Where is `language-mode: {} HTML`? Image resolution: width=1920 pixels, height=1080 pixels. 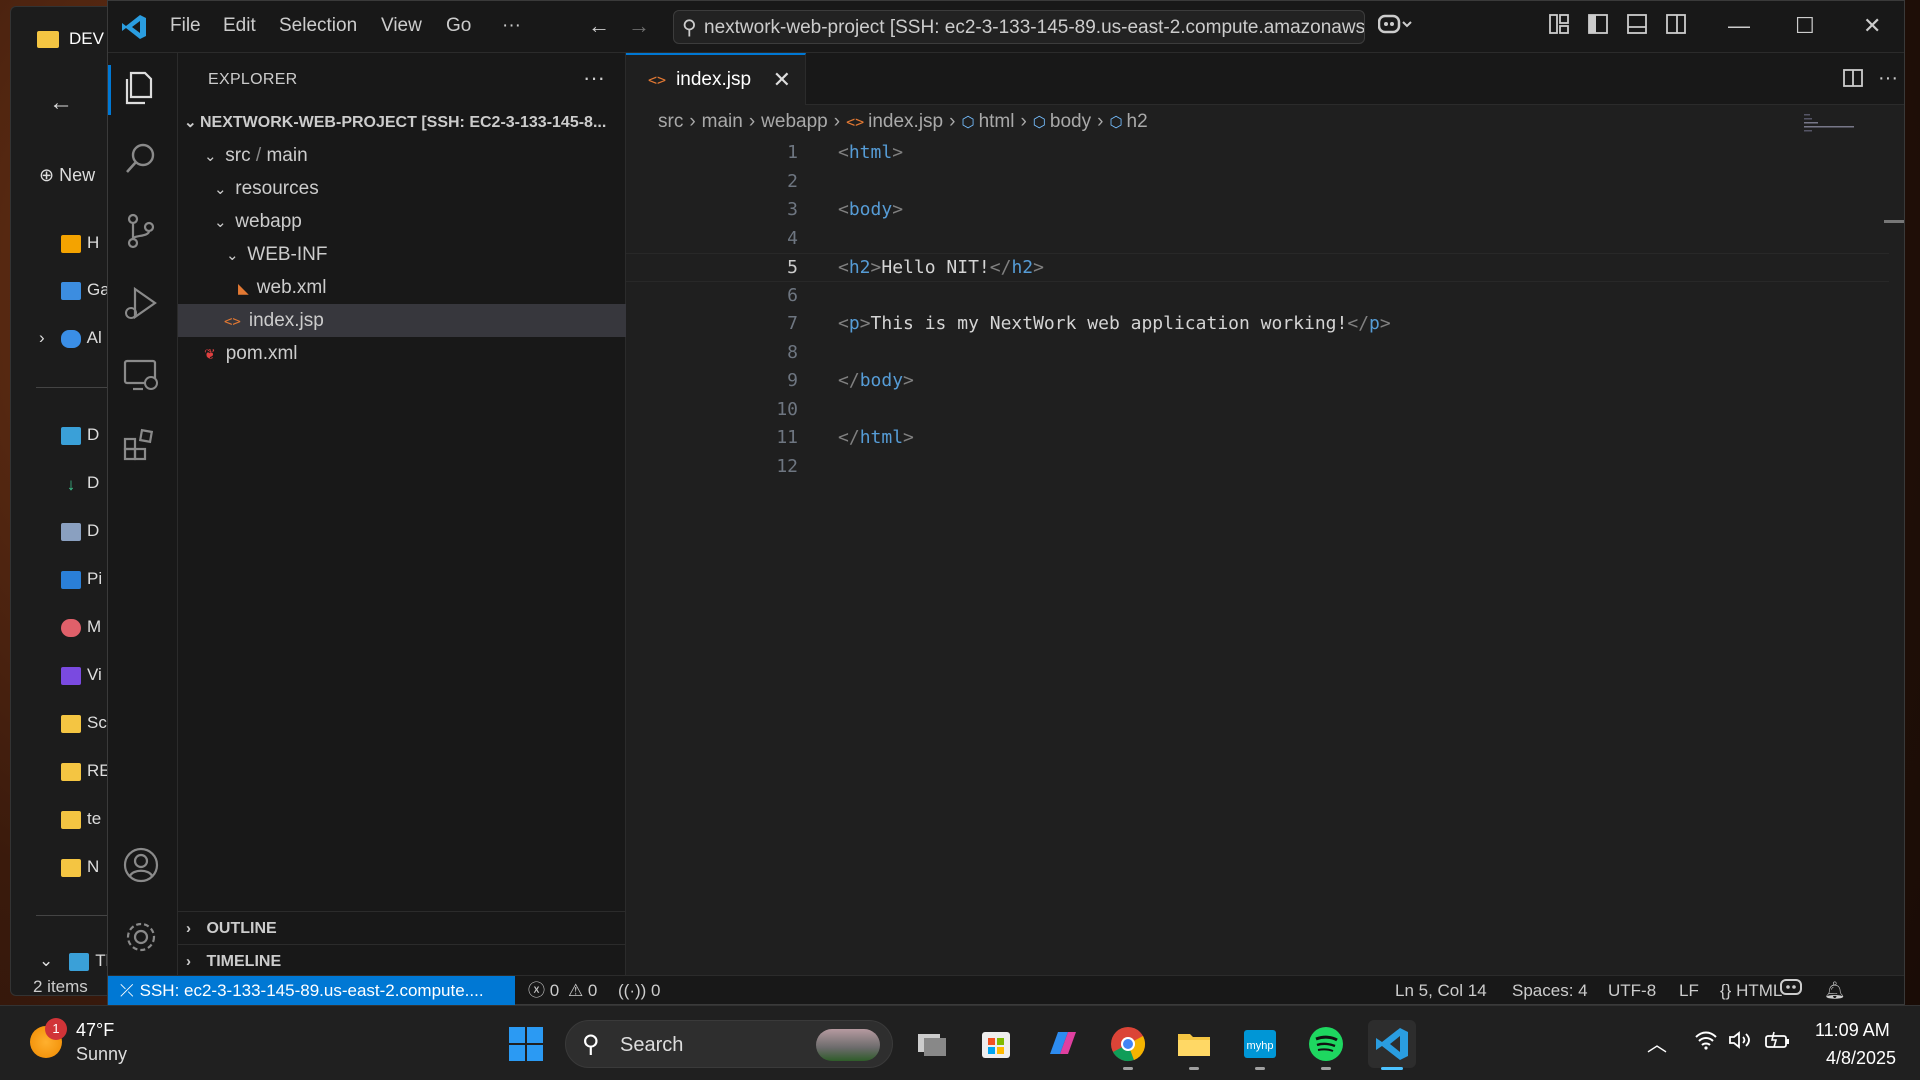
language-mode: {} HTML is located at coordinates (1751, 990).